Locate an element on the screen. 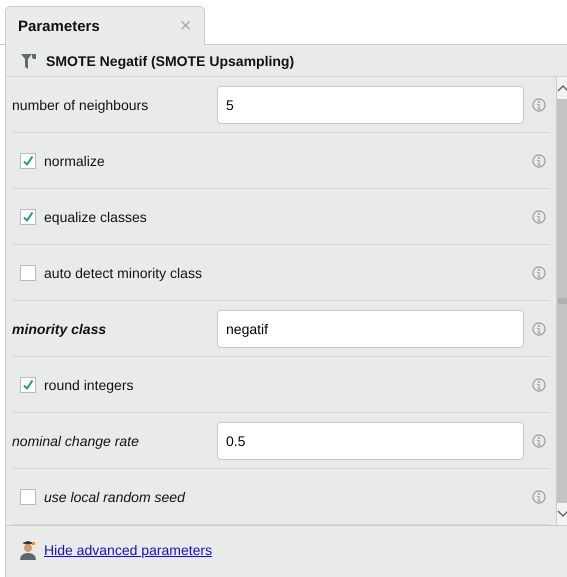 The width and height of the screenshot is (567, 577). hide-advanced-link: Hide advanced parameters is located at coordinates (128, 550).